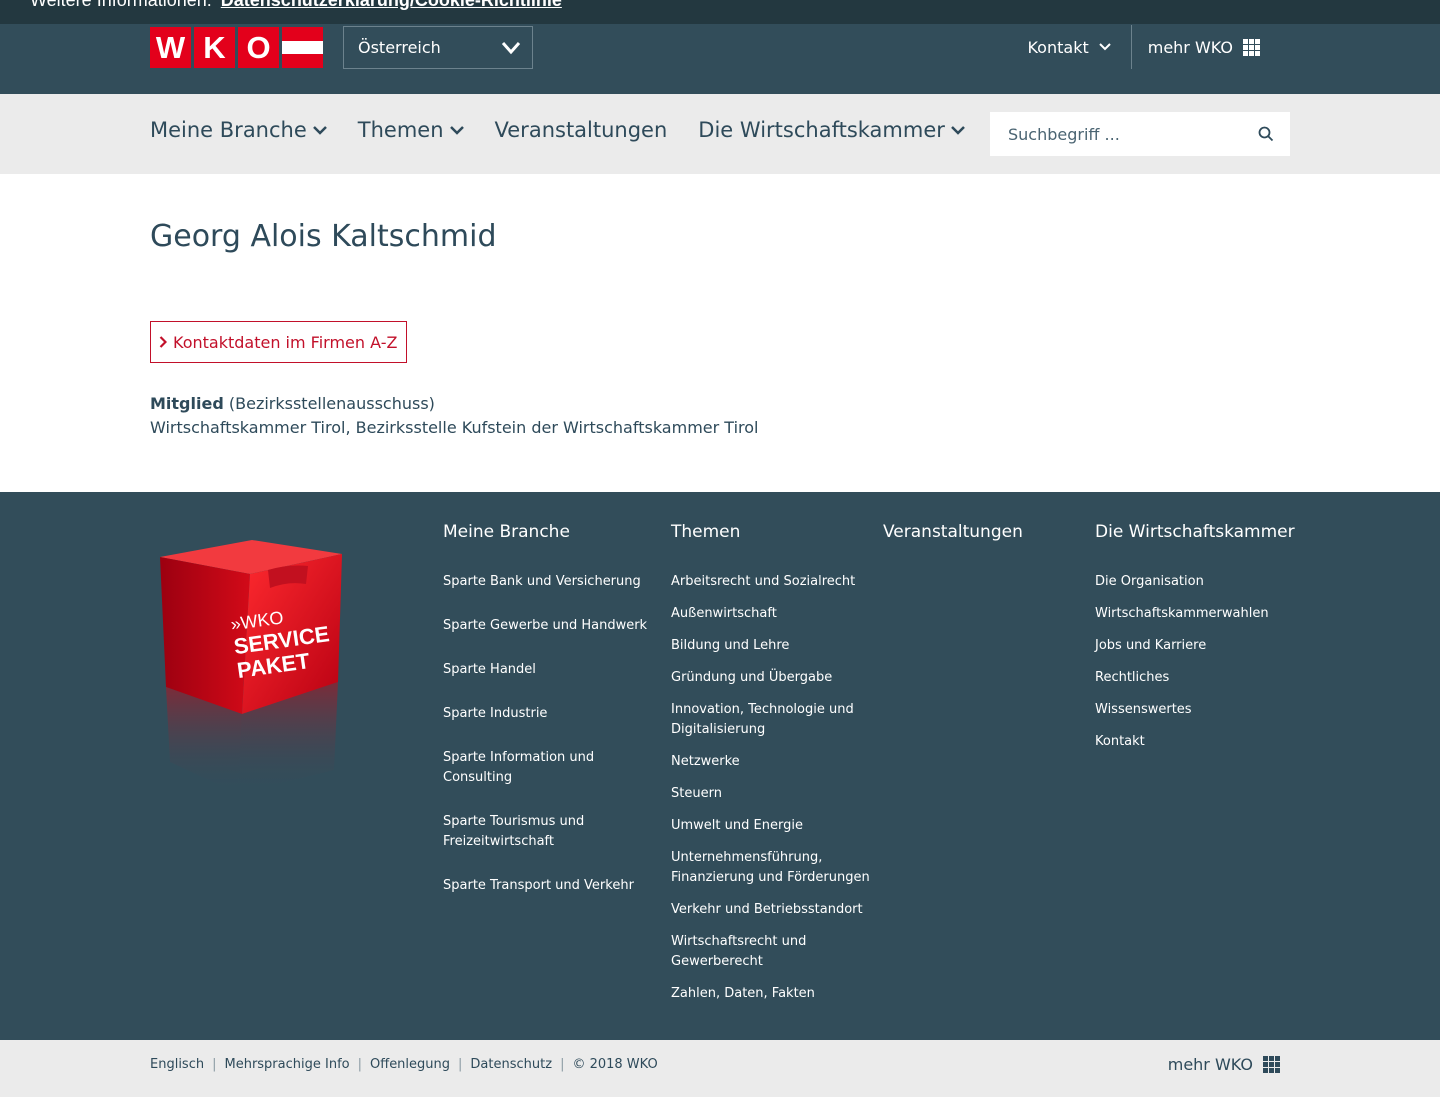 This screenshot has height=1097, width=1440. I want to click on chevron-right-icon, so click(163, 342).